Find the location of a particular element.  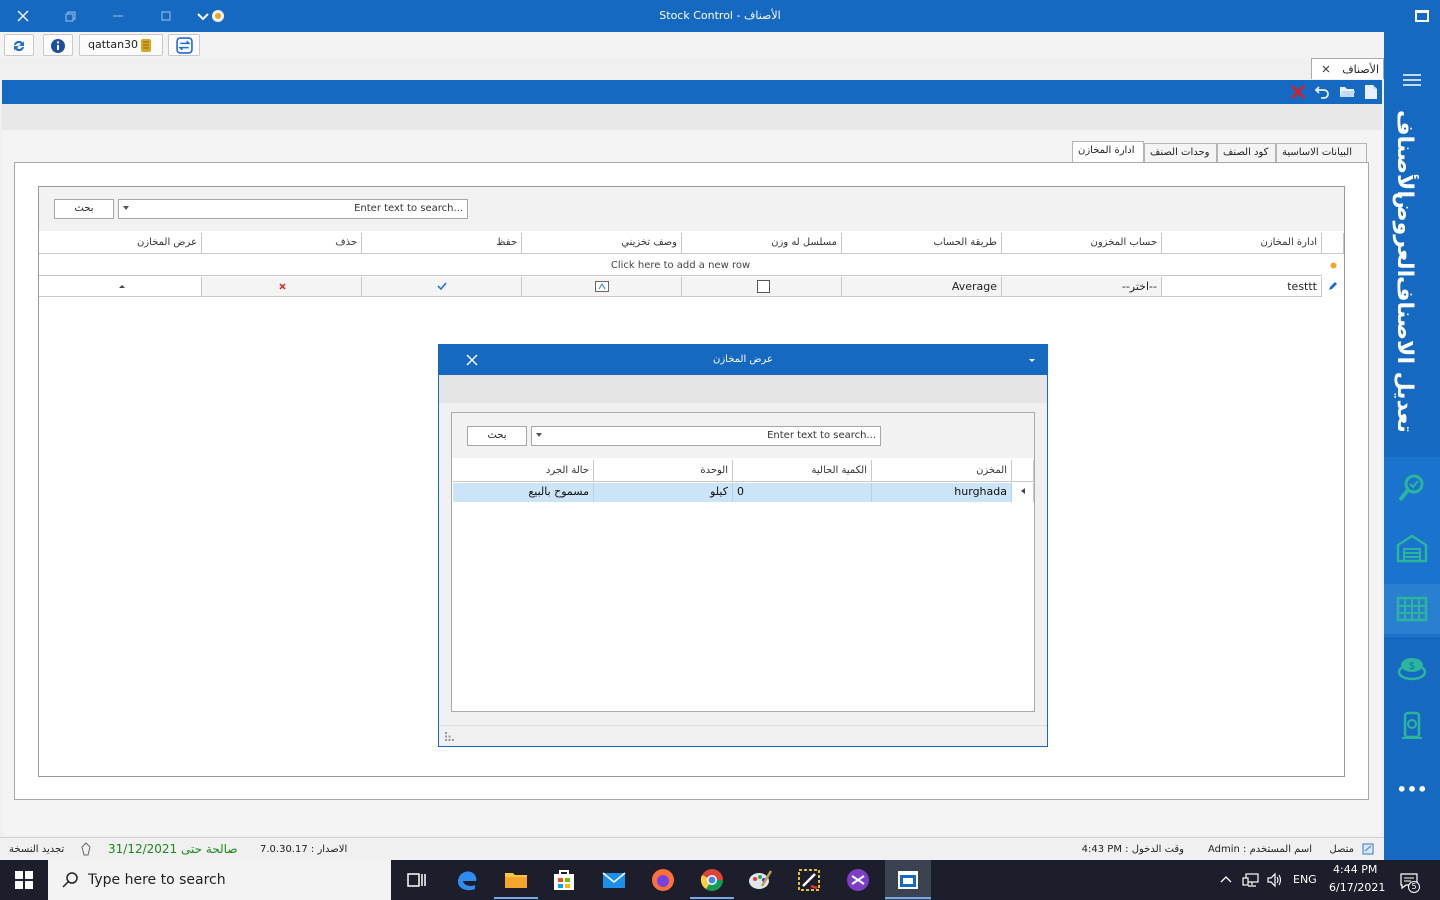

hamburger-menu-icon is located at coordinates (1412, 80).